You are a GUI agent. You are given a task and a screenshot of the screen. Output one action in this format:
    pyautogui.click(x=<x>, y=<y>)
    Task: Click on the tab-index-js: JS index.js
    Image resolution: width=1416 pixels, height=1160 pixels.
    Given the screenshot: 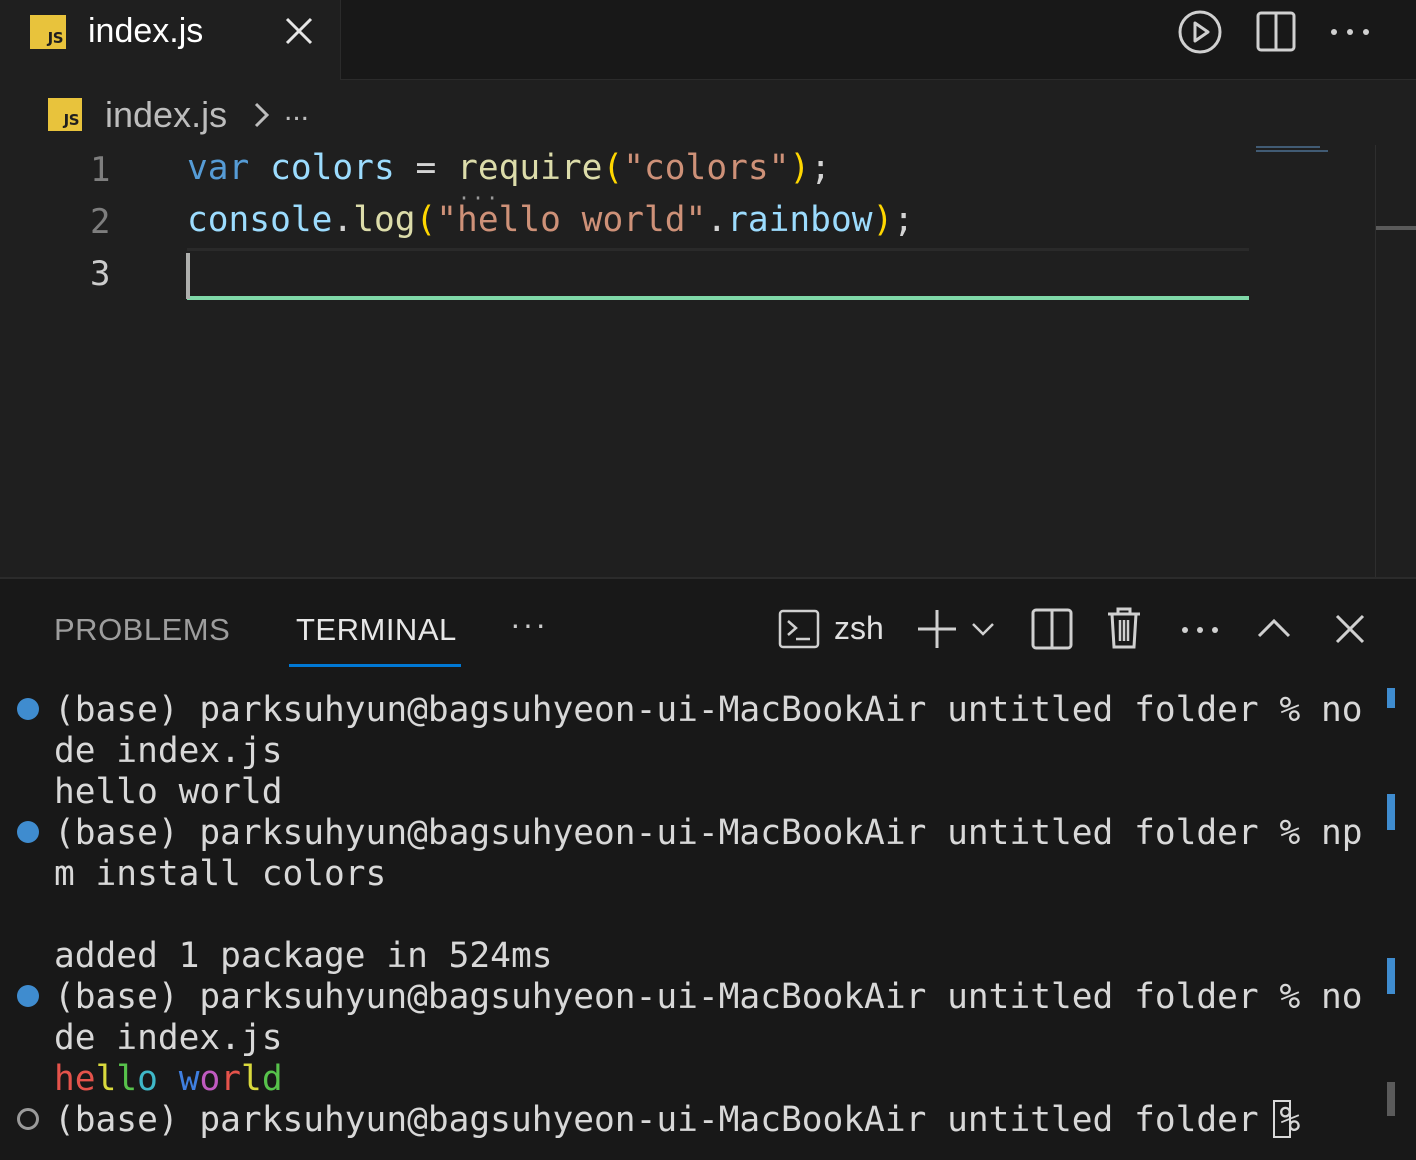 What is the action you would take?
    pyautogui.click(x=170, y=40)
    